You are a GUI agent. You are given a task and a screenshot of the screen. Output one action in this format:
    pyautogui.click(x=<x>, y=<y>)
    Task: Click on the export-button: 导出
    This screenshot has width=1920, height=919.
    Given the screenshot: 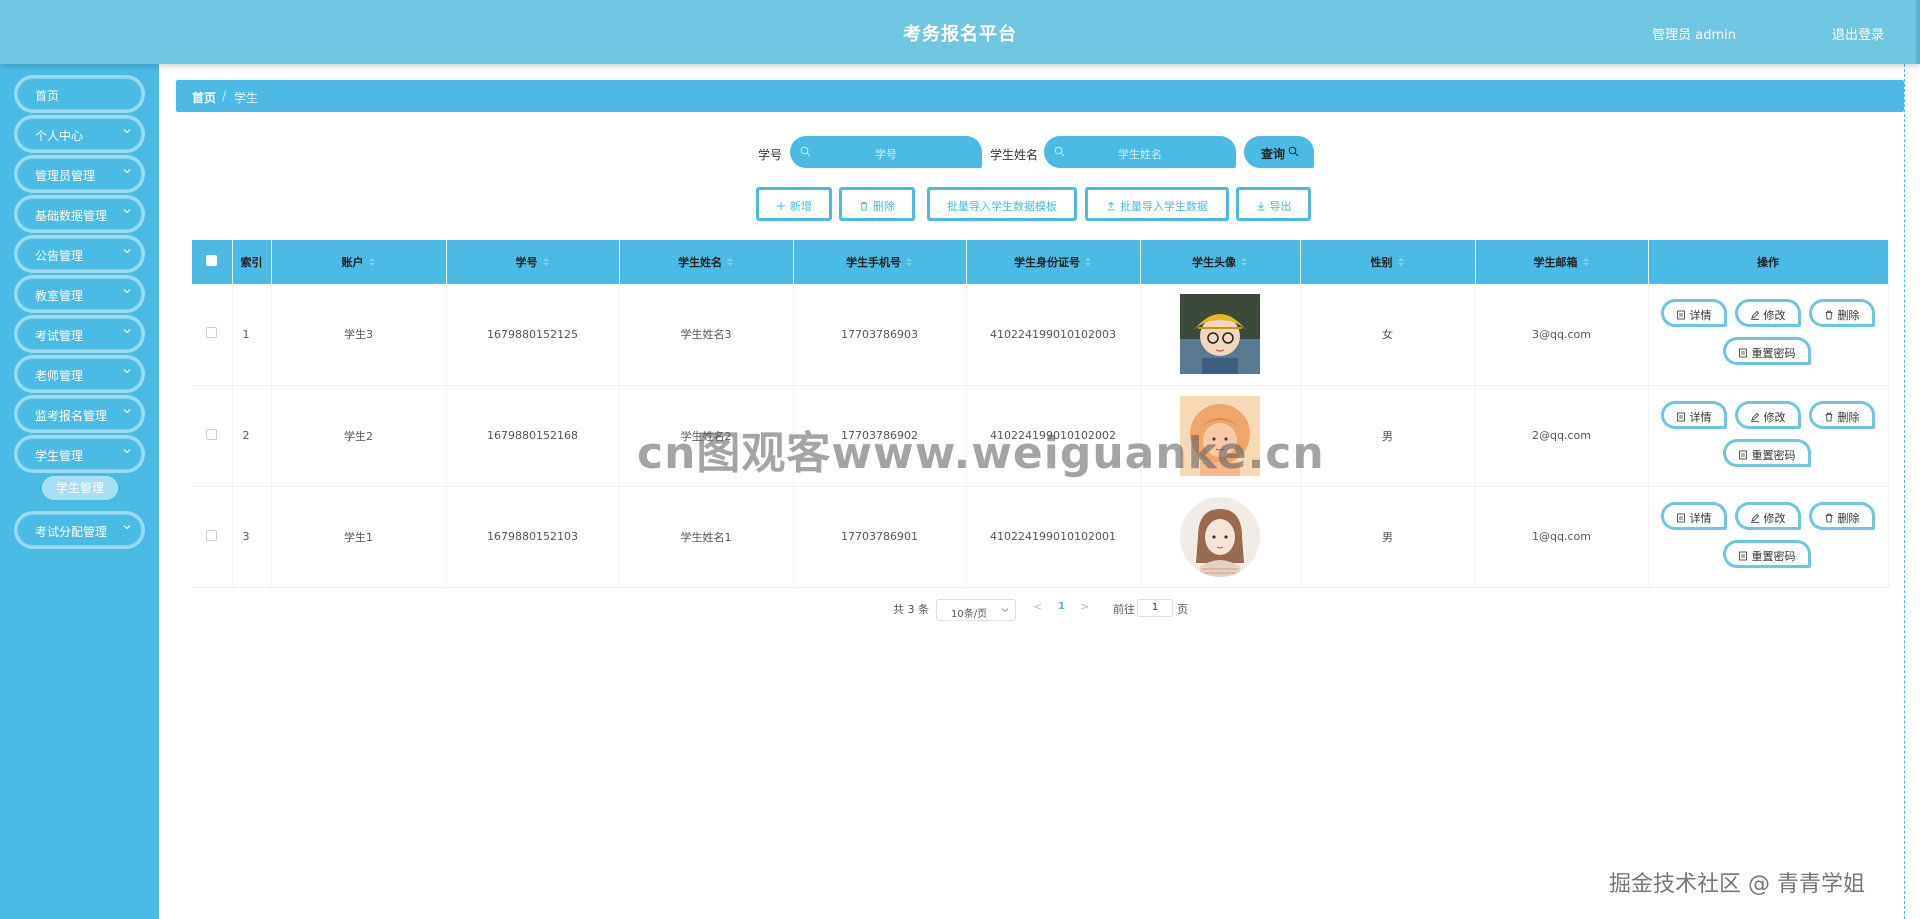 What is the action you would take?
    pyautogui.click(x=1273, y=204)
    